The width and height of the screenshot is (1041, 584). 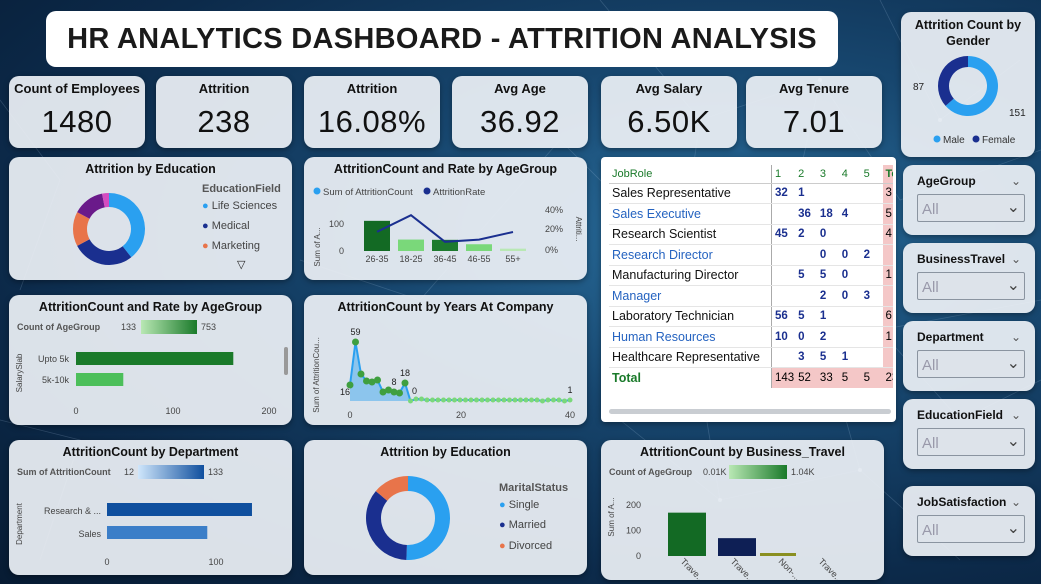 I want to click on column-header: 3, so click(x=827, y=174).